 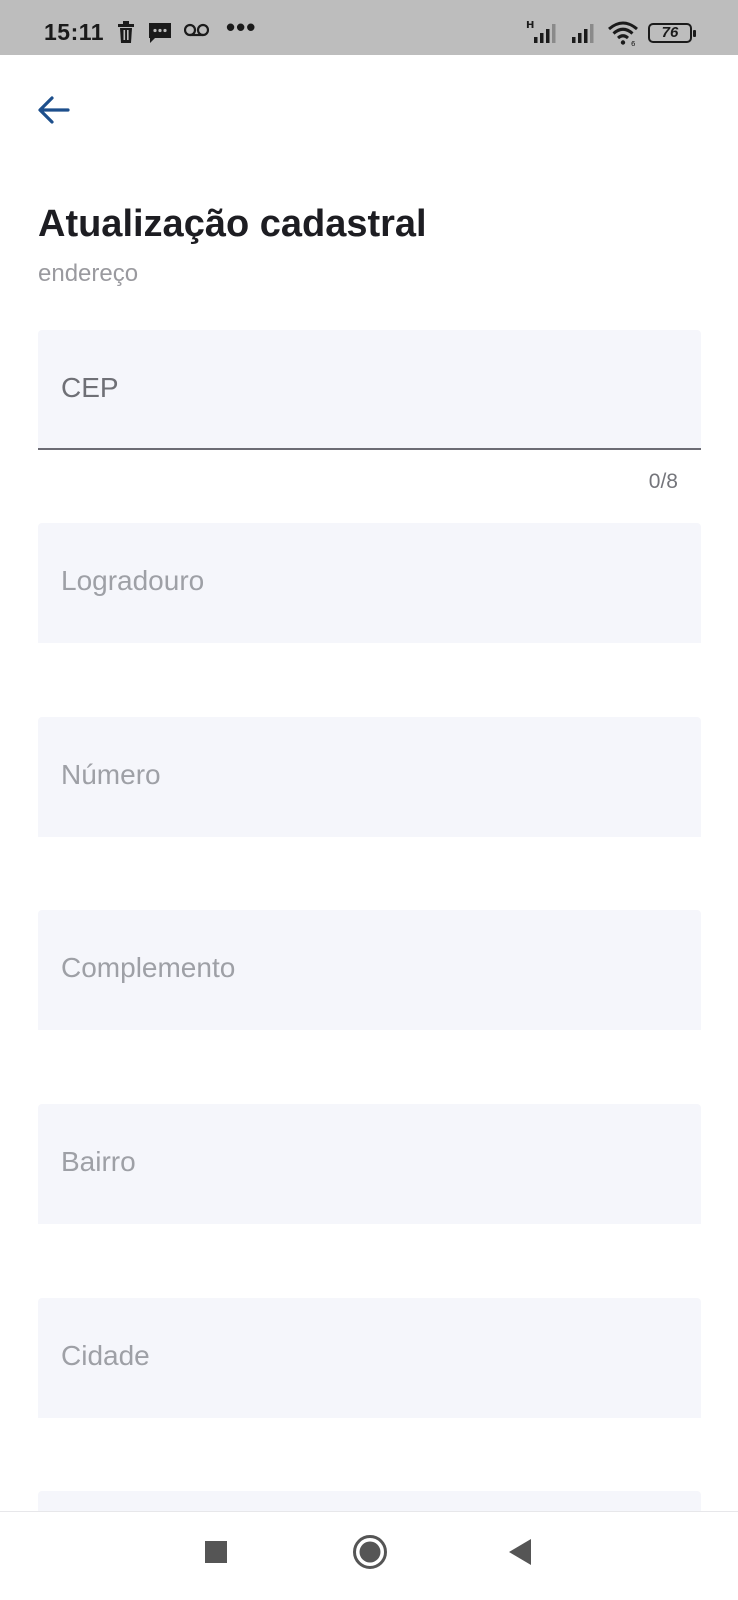 I want to click on home-button, so click(x=370, y=1552).